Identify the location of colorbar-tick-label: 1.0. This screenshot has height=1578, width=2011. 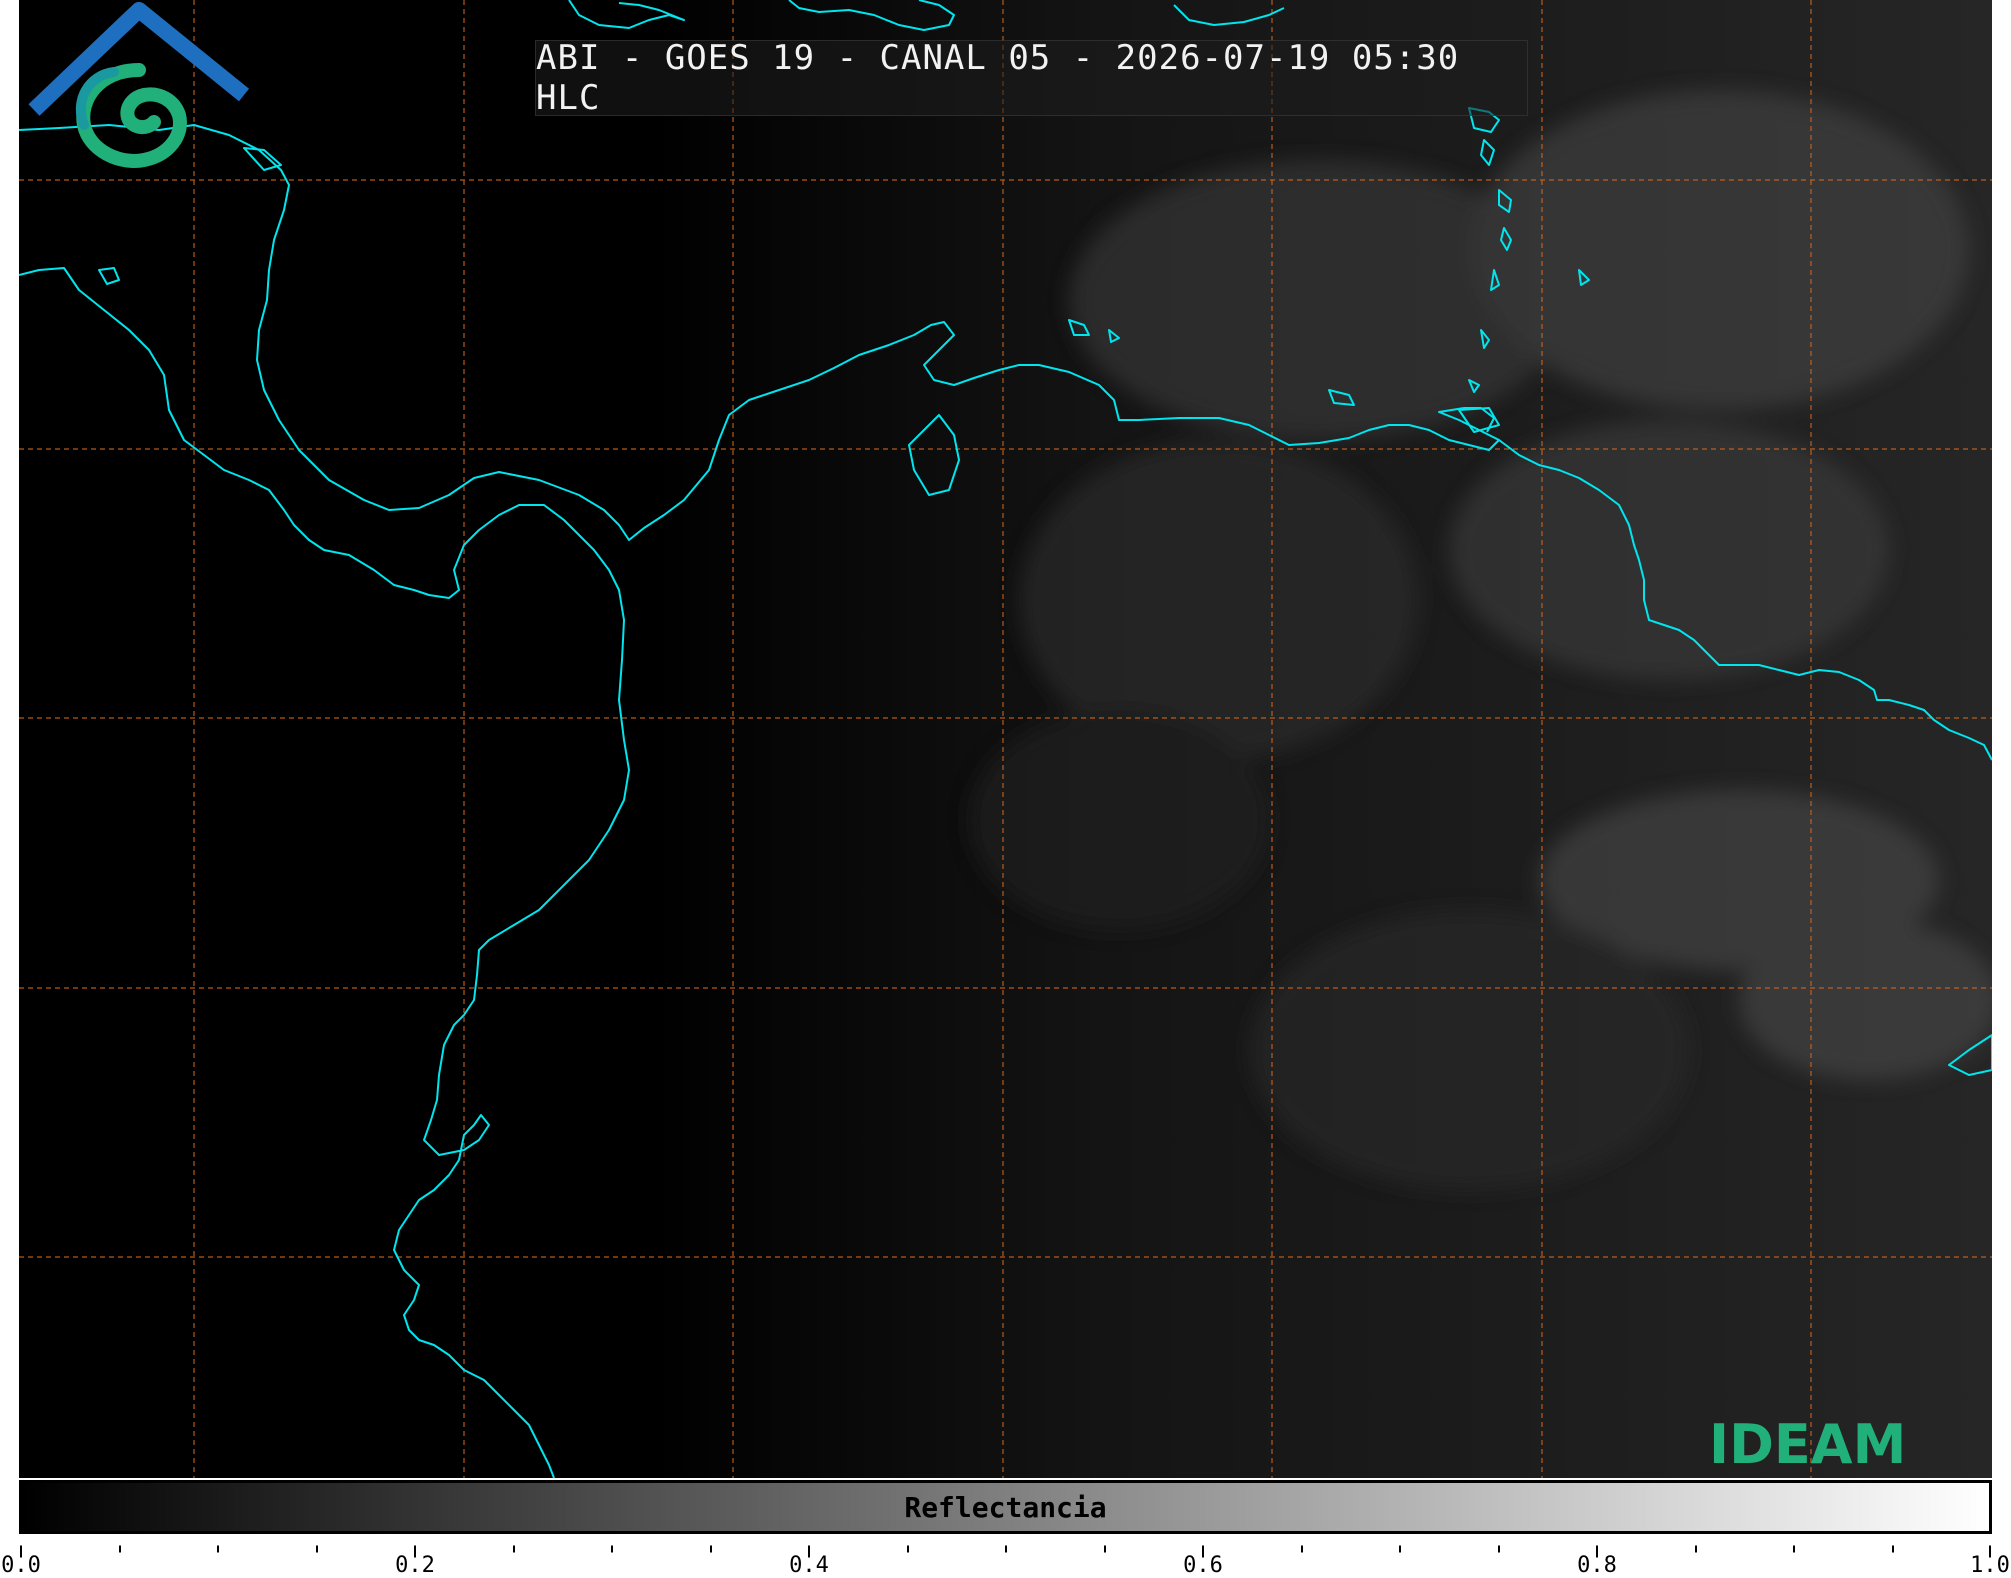
(1990, 1565).